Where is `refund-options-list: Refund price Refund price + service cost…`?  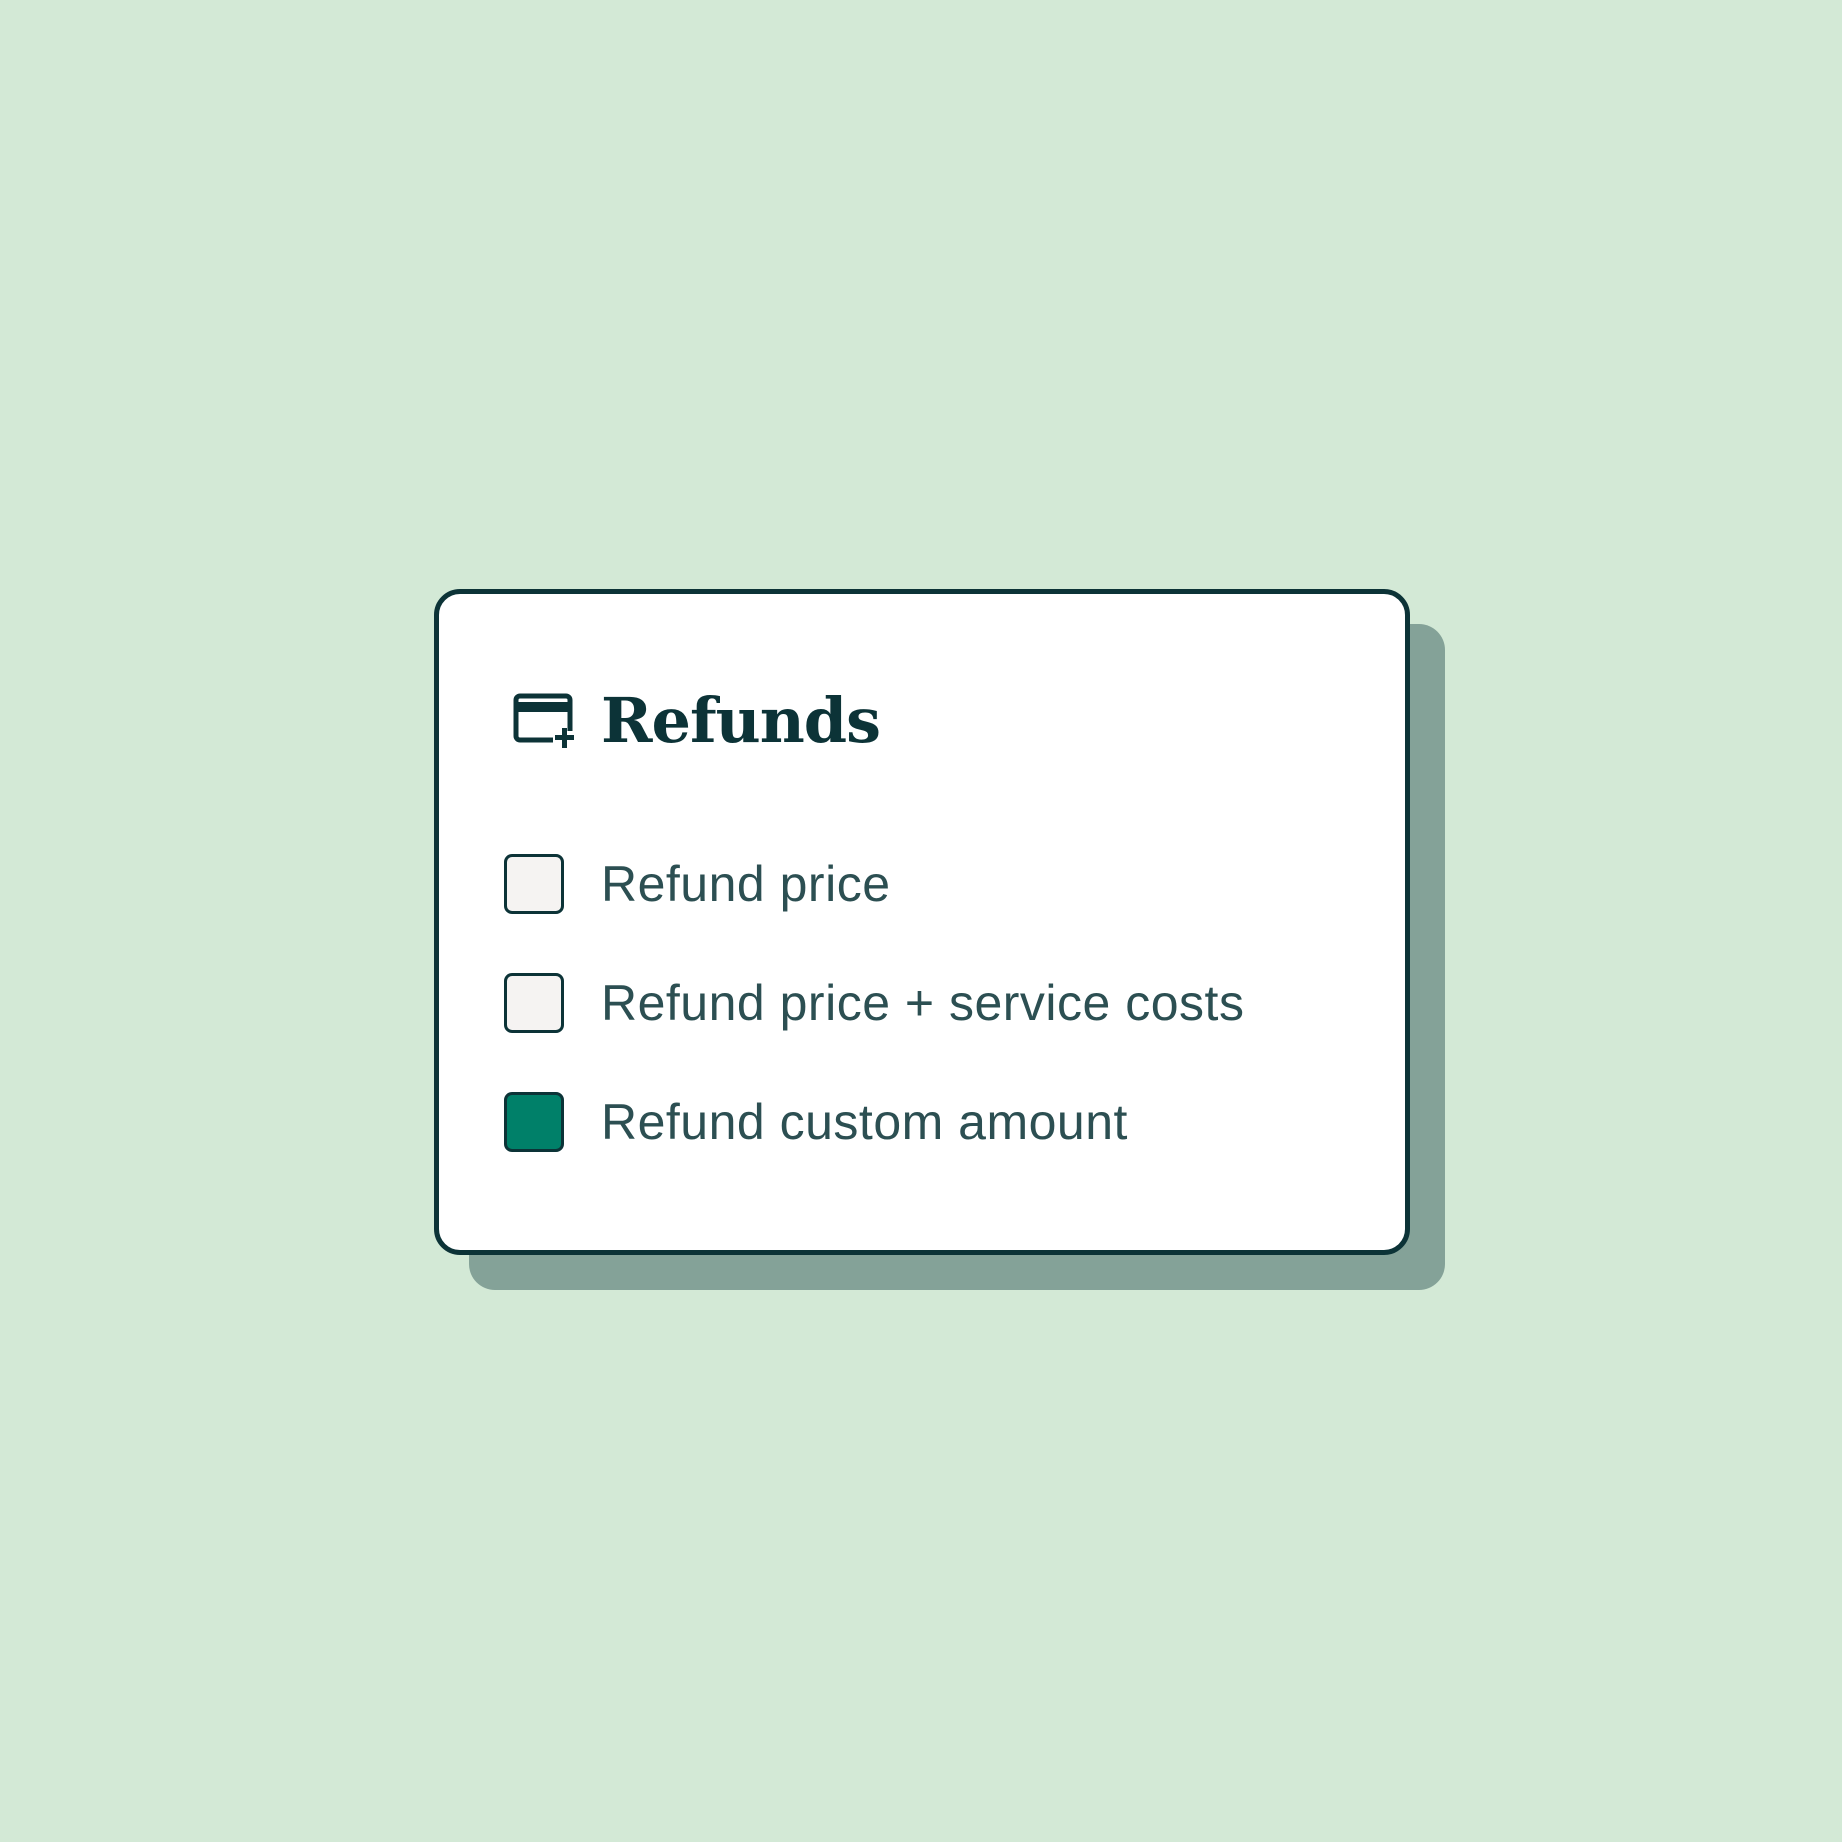
refund-options-list: Refund price Refund price + service cost… is located at coordinates (874, 1003).